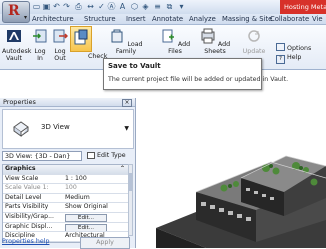 This screenshot has height=249, width=326. I want to click on switch-windows-icon: ▾, so click(181, 6).